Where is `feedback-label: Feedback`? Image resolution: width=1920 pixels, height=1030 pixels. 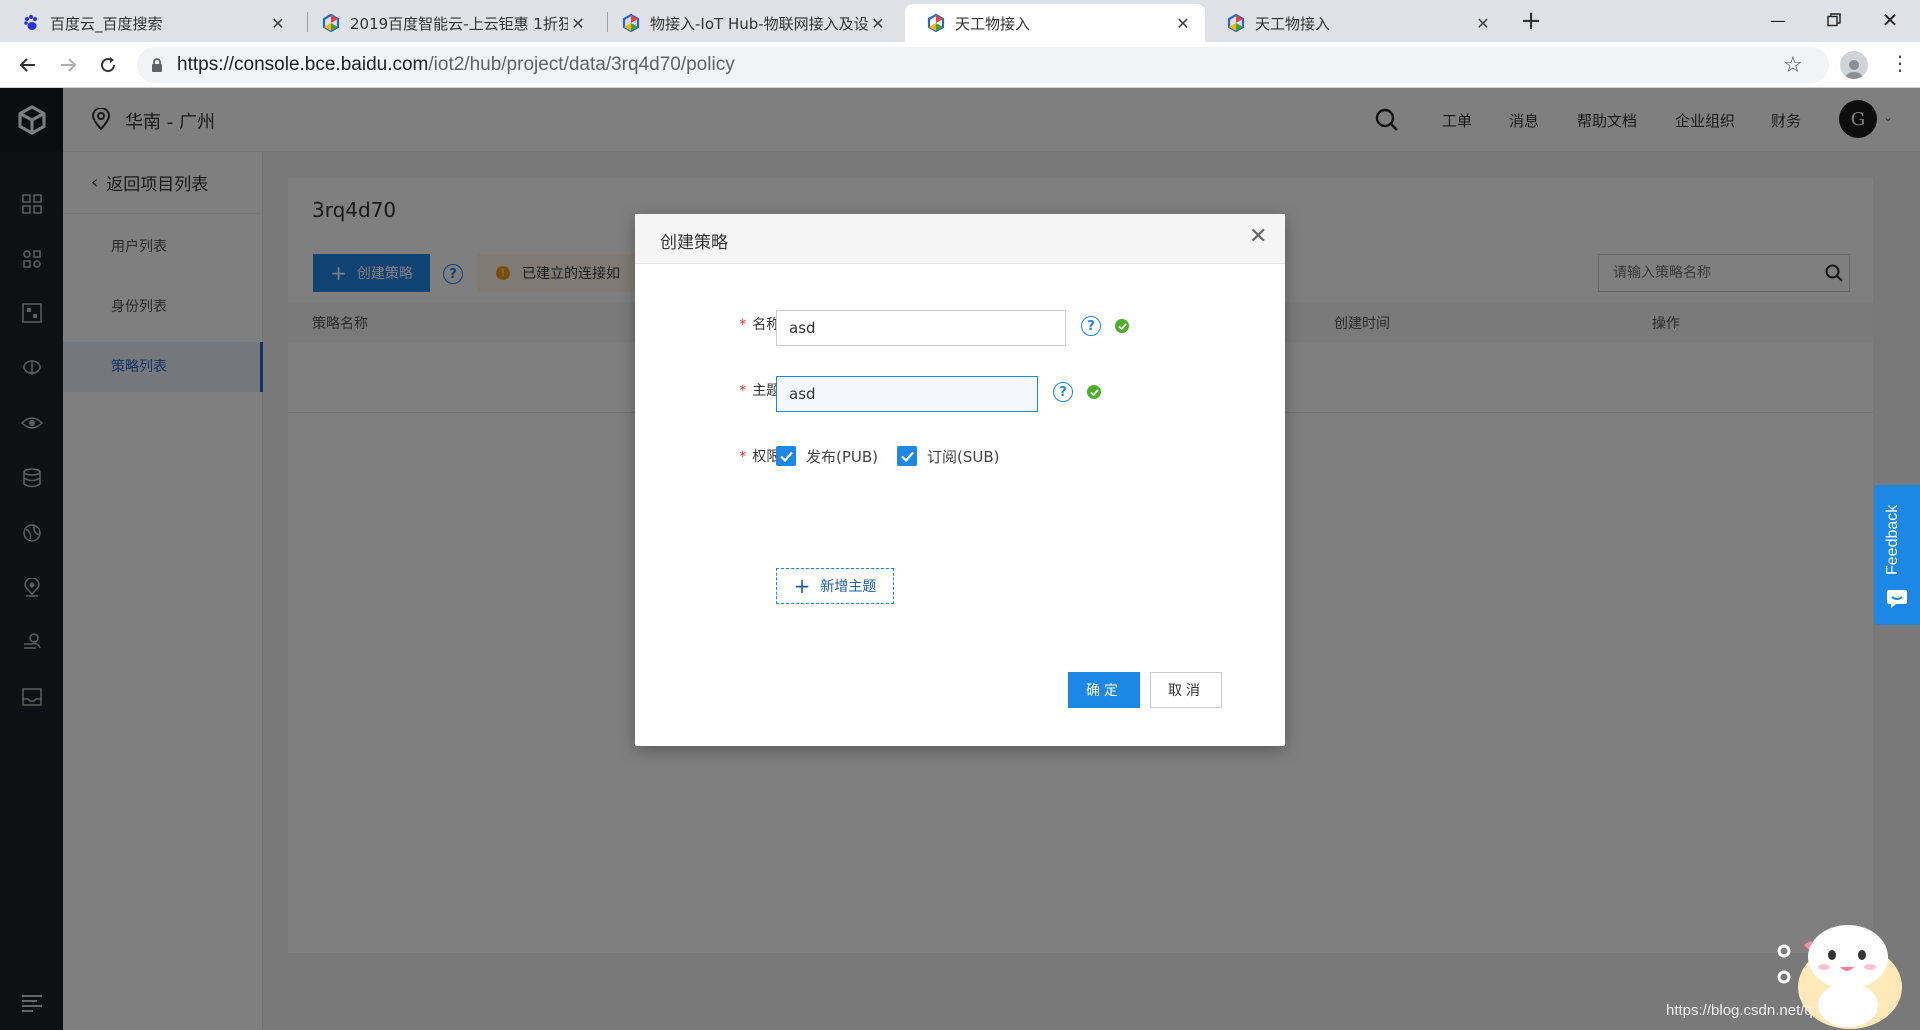
feedback-label: Feedback is located at coordinates (1892, 539).